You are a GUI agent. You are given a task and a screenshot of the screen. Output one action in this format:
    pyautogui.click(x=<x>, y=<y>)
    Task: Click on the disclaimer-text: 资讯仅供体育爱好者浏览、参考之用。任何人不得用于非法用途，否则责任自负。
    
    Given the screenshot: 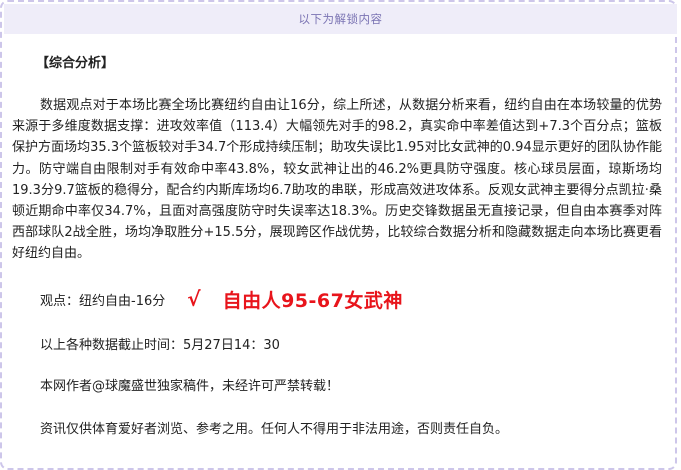 What is the action you would take?
    pyautogui.click(x=274, y=429)
    